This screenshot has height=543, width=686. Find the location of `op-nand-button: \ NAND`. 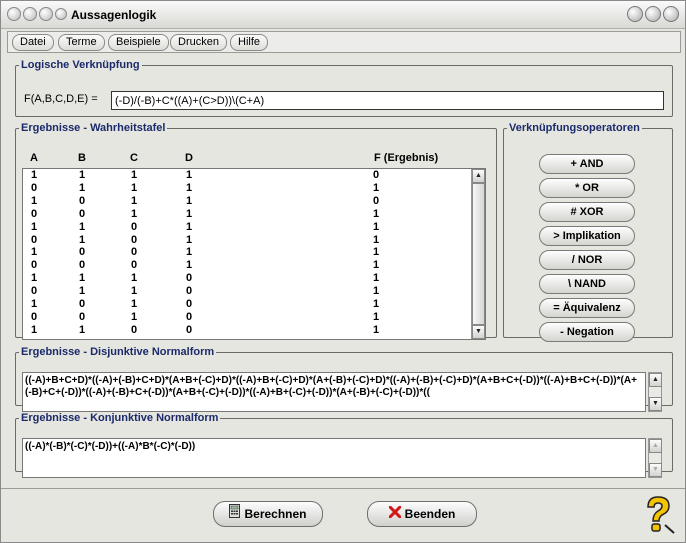

op-nand-button: \ NAND is located at coordinates (587, 284).